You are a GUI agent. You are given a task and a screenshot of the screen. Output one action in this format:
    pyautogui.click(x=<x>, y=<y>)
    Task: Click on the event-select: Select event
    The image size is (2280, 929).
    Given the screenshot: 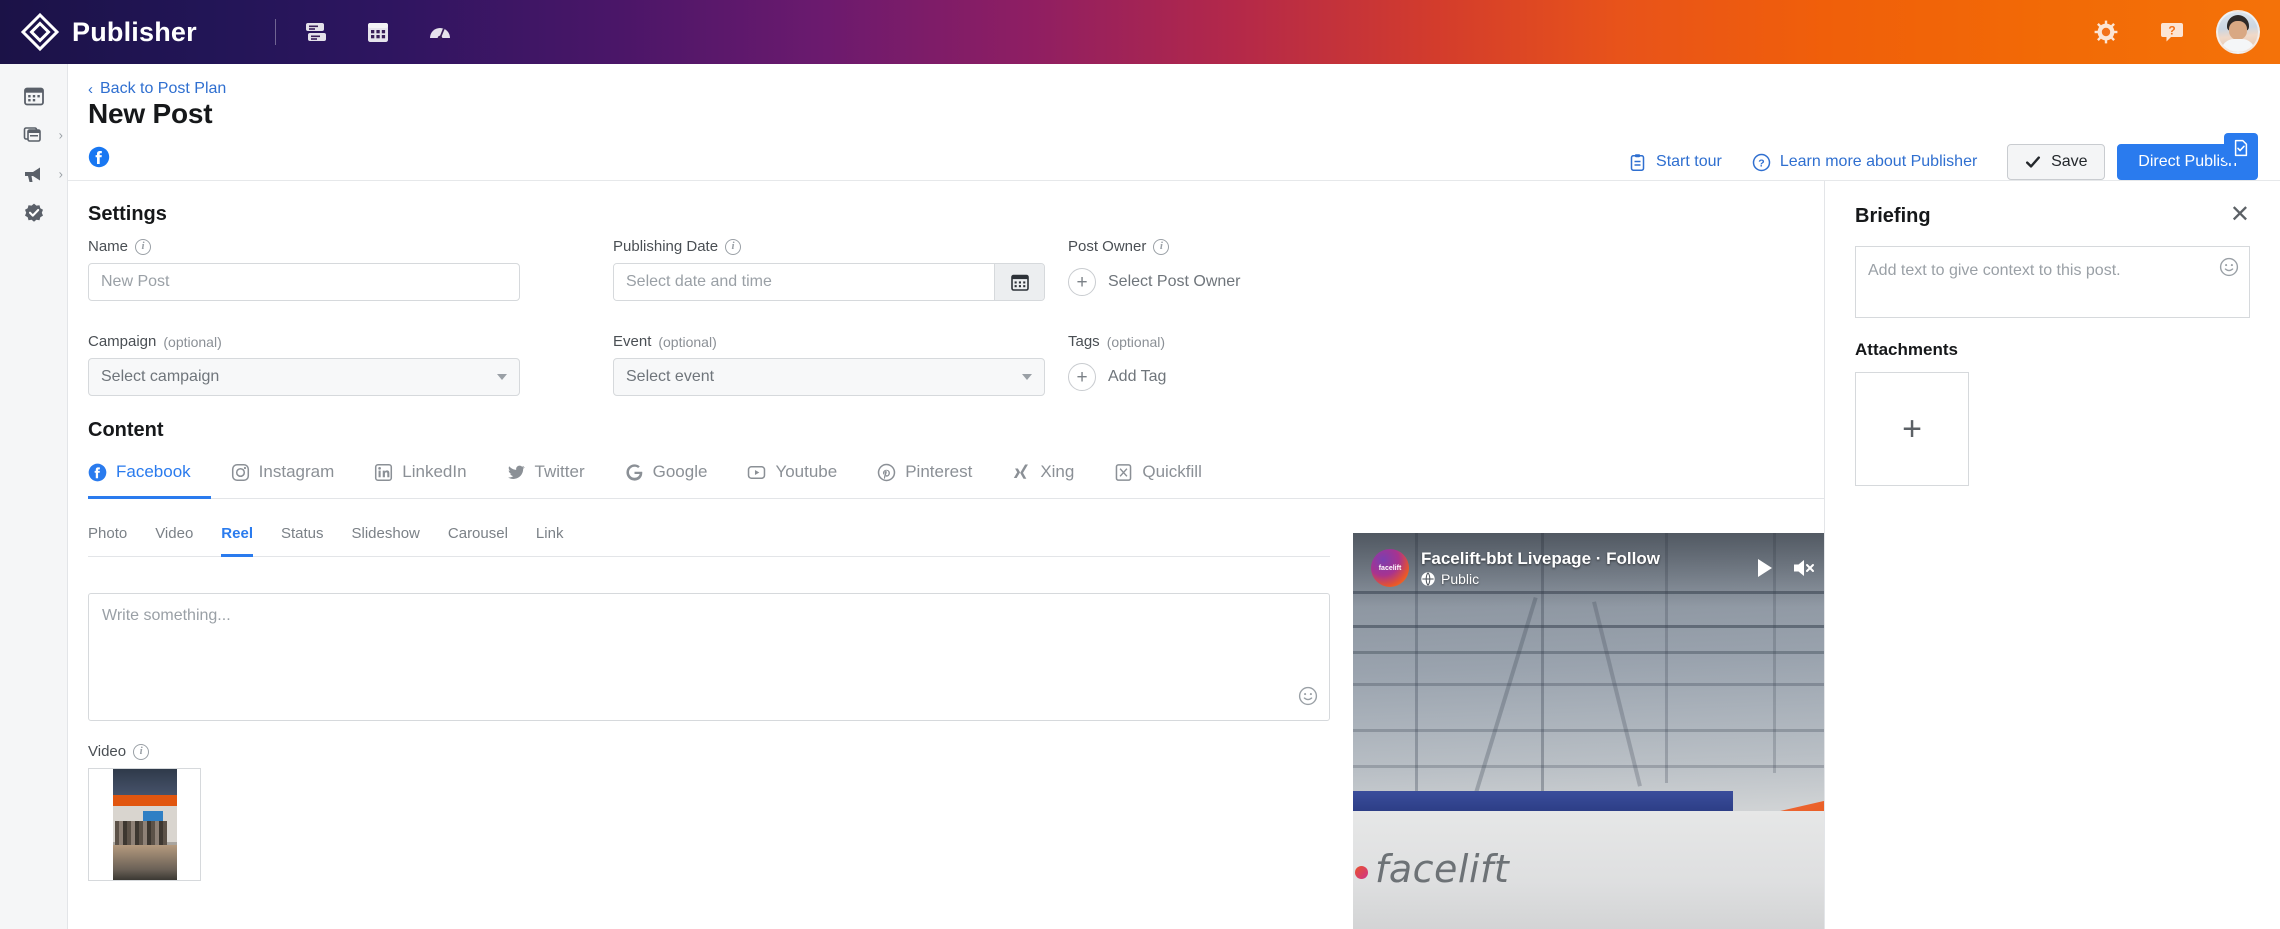 What is the action you would take?
    pyautogui.click(x=829, y=377)
    